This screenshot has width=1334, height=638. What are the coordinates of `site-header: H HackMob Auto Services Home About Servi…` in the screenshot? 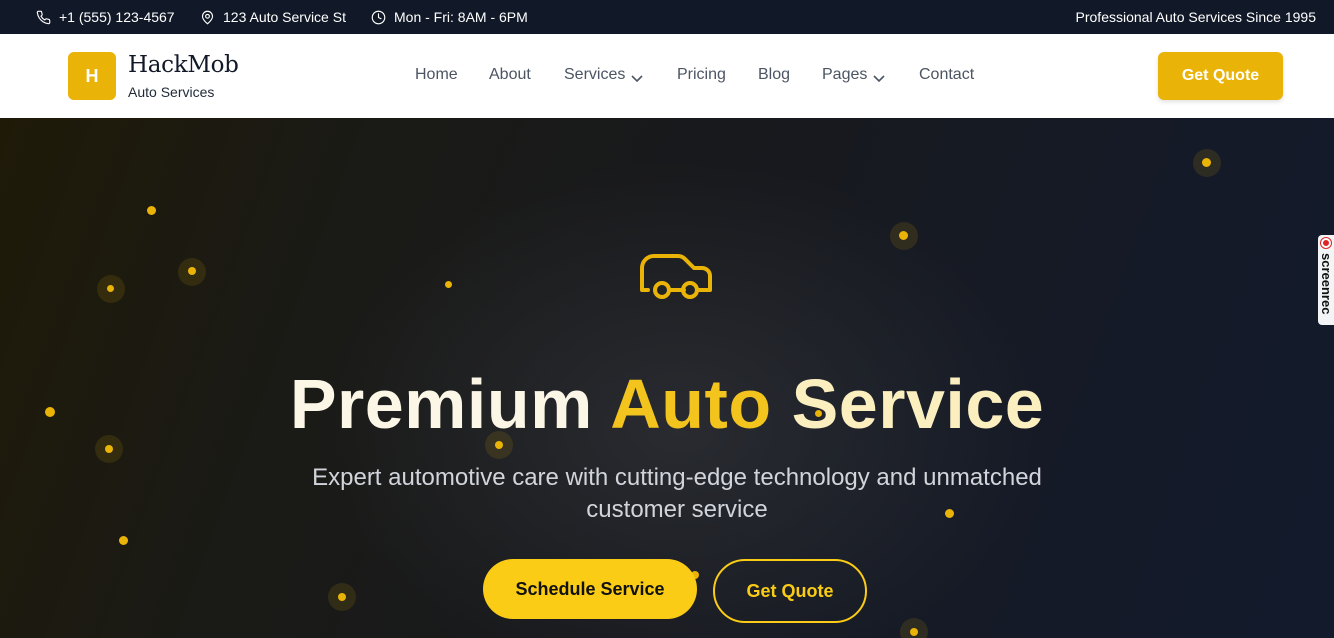 It's located at (667, 76).